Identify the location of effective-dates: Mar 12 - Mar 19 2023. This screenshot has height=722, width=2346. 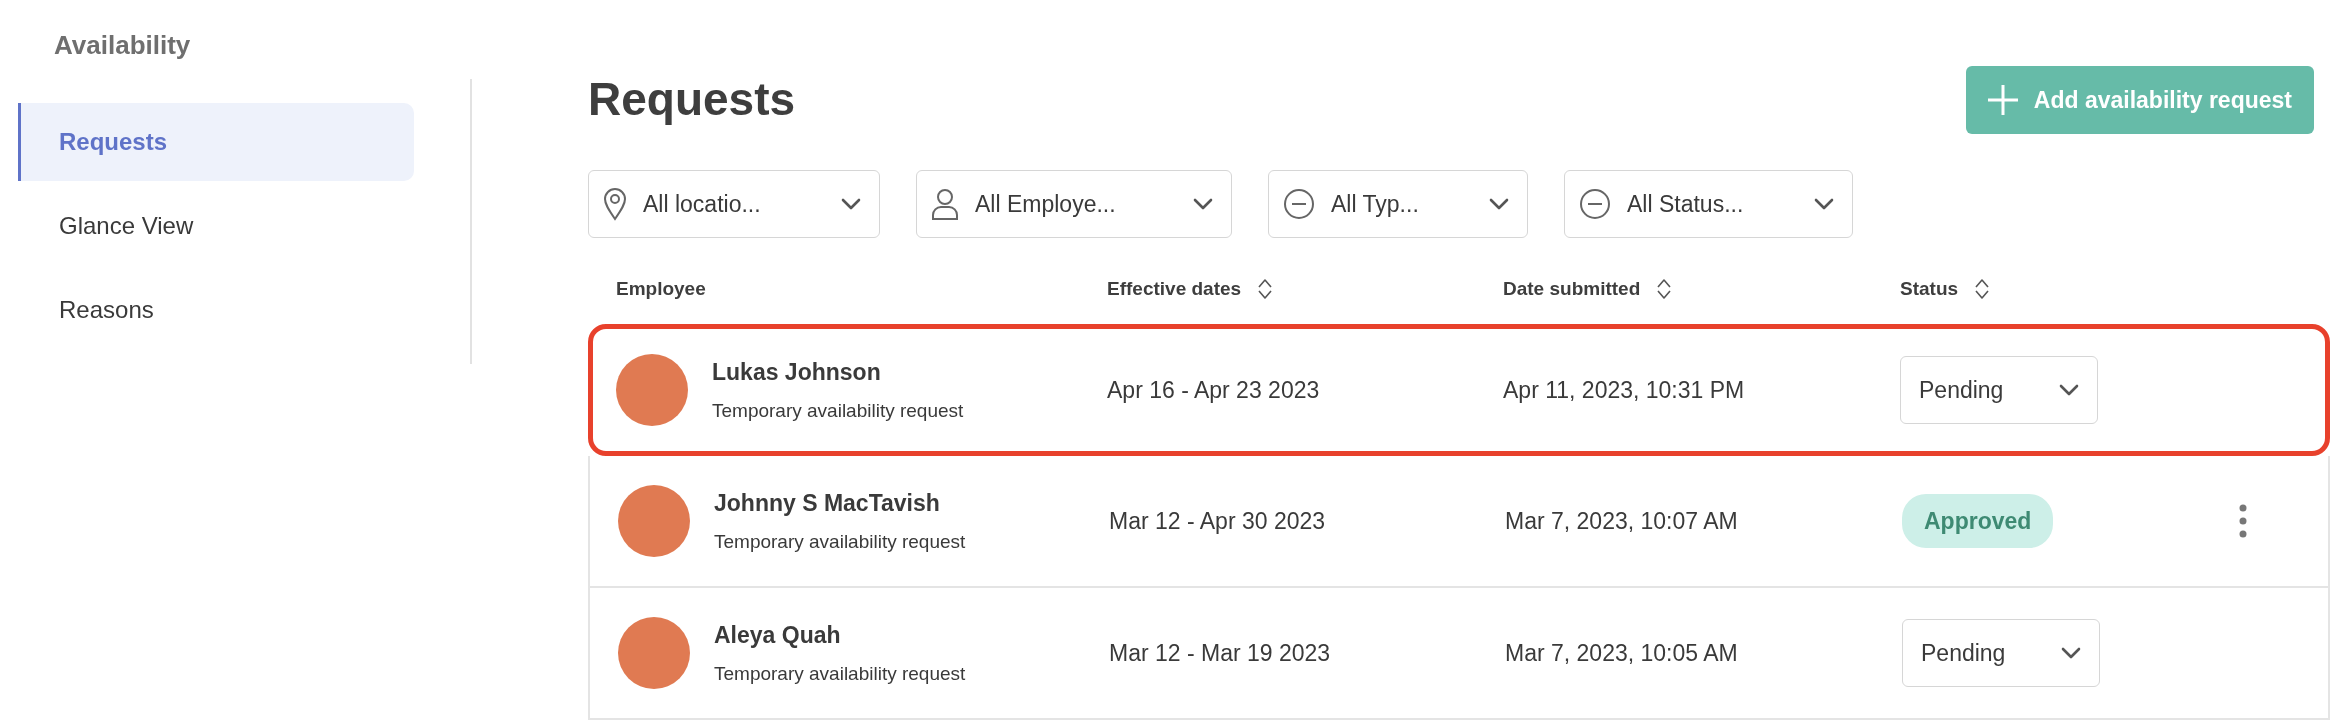
(1220, 652).